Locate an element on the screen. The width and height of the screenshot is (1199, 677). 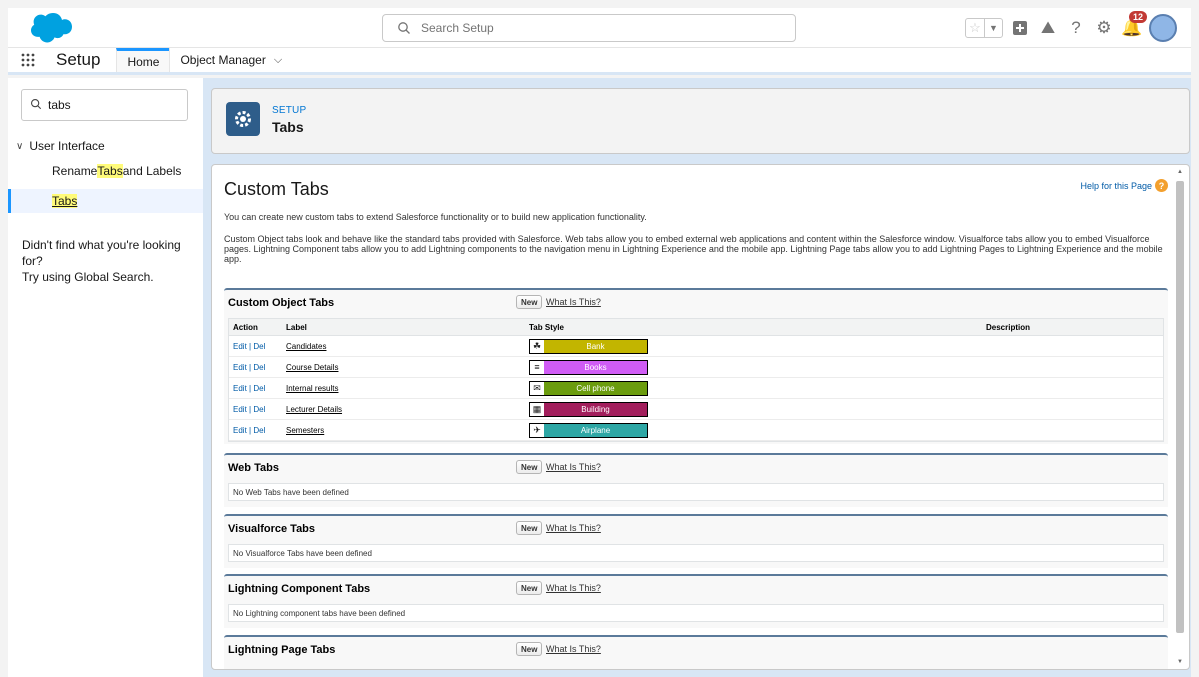
favorites-dropdown-icon: ▼ is located at coordinates (993, 28).